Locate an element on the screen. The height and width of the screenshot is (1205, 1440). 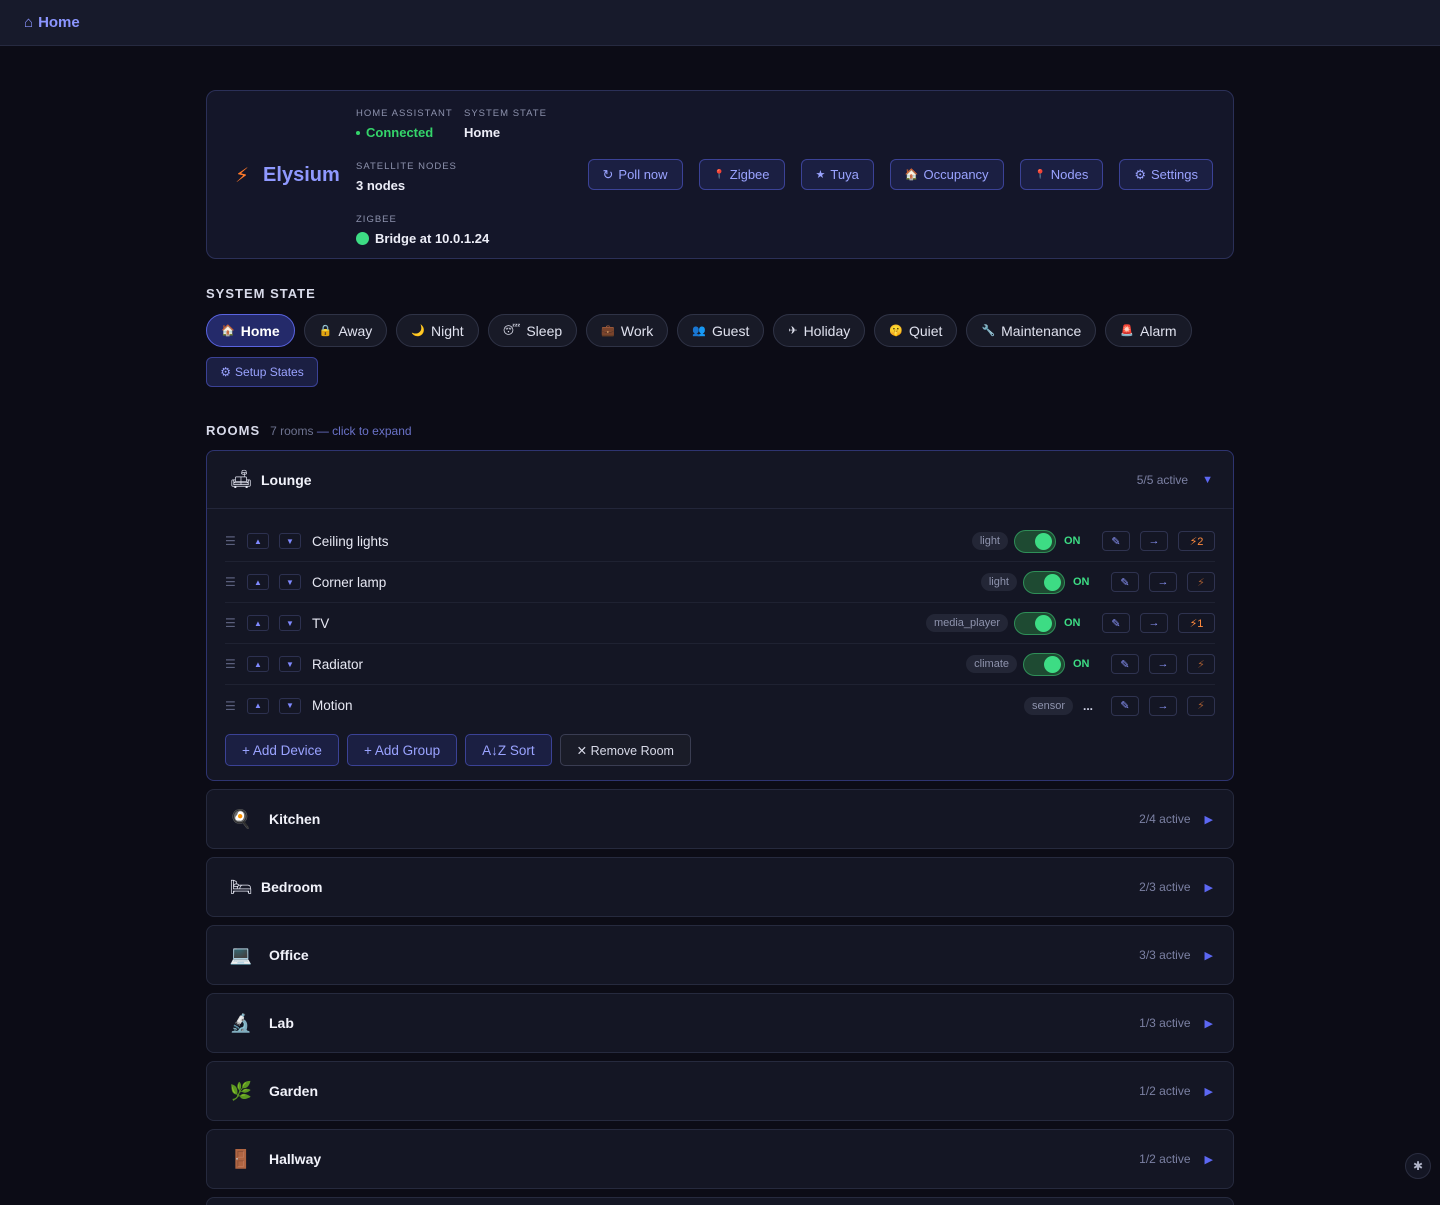
room-card-hallway: 🚪 Hallway 1/2 active ▶ is located at coordinates (720, 1159).